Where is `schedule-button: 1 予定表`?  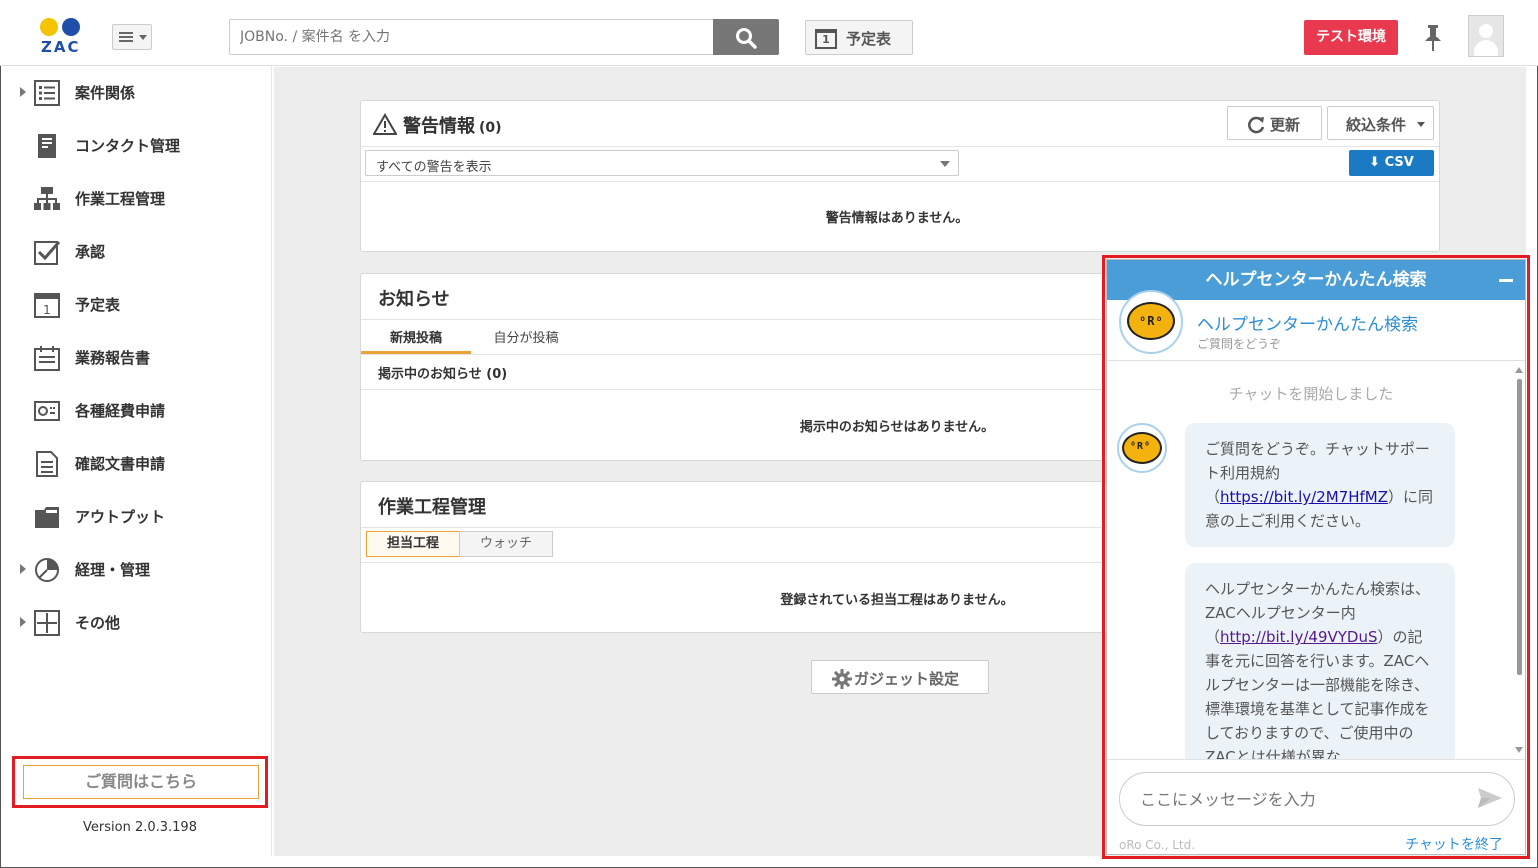 schedule-button: 1 予定表 is located at coordinates (859, 37).